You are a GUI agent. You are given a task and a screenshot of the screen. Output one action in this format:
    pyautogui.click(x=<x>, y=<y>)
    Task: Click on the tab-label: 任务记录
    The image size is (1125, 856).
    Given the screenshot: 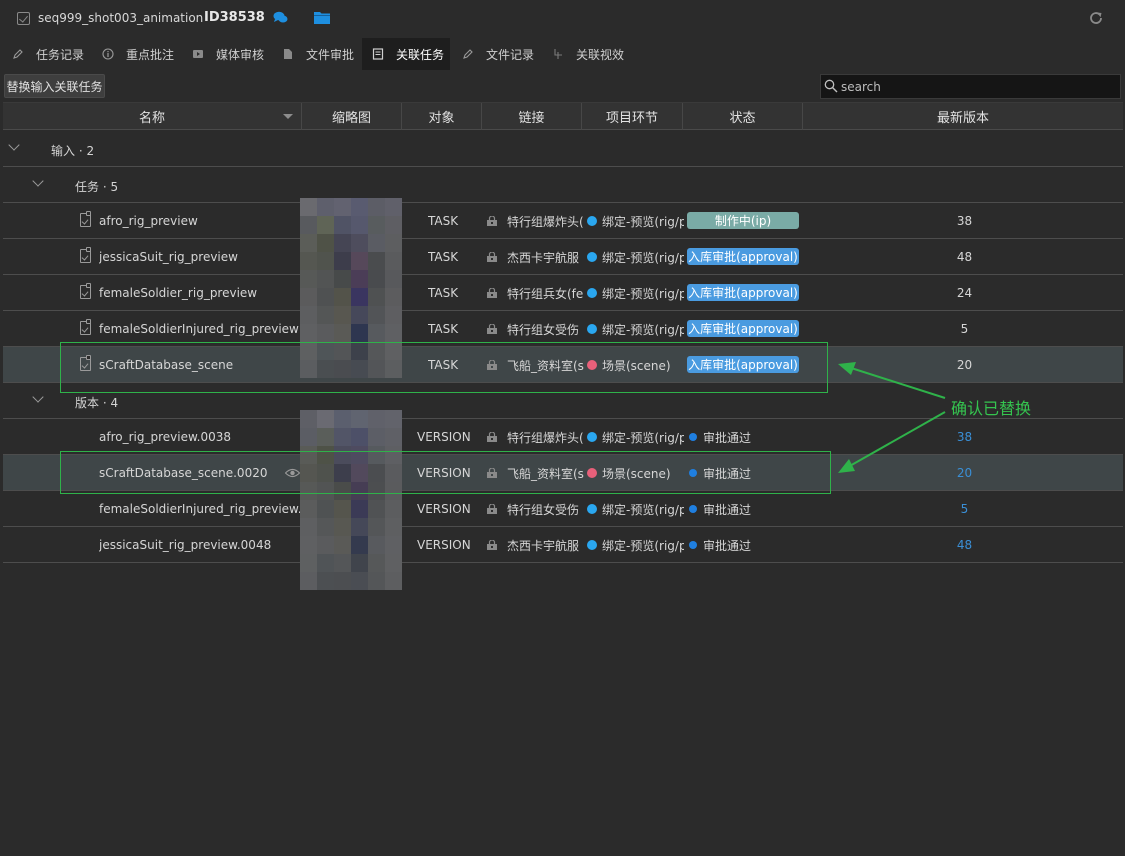 What is the action you would take?
    pyautogui.click(x=60, y=54)
    